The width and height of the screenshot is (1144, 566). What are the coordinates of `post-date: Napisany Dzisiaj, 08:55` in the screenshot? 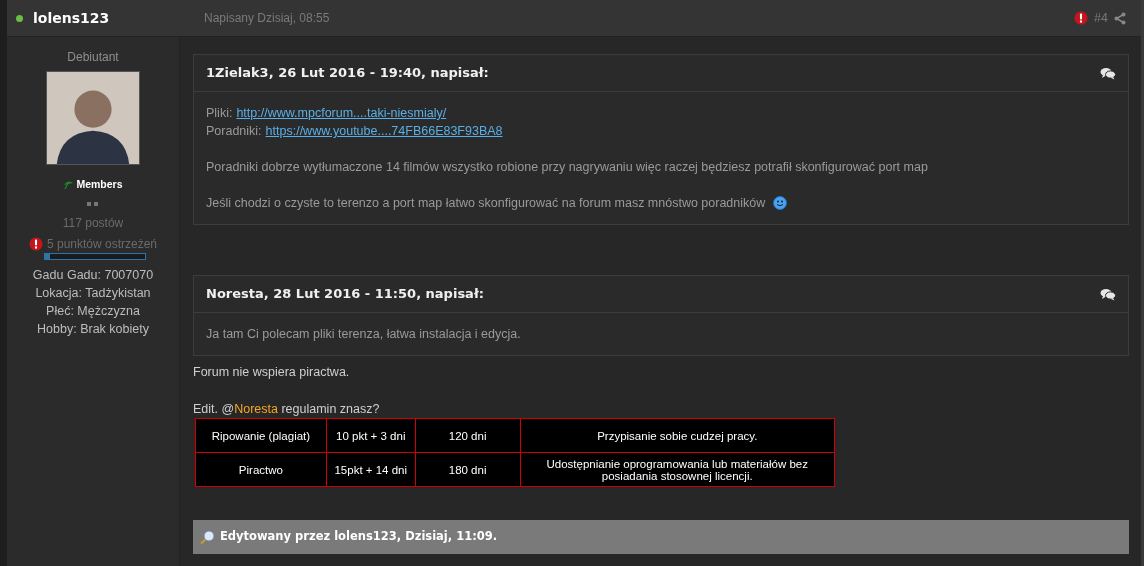 It's located at (267, 18).